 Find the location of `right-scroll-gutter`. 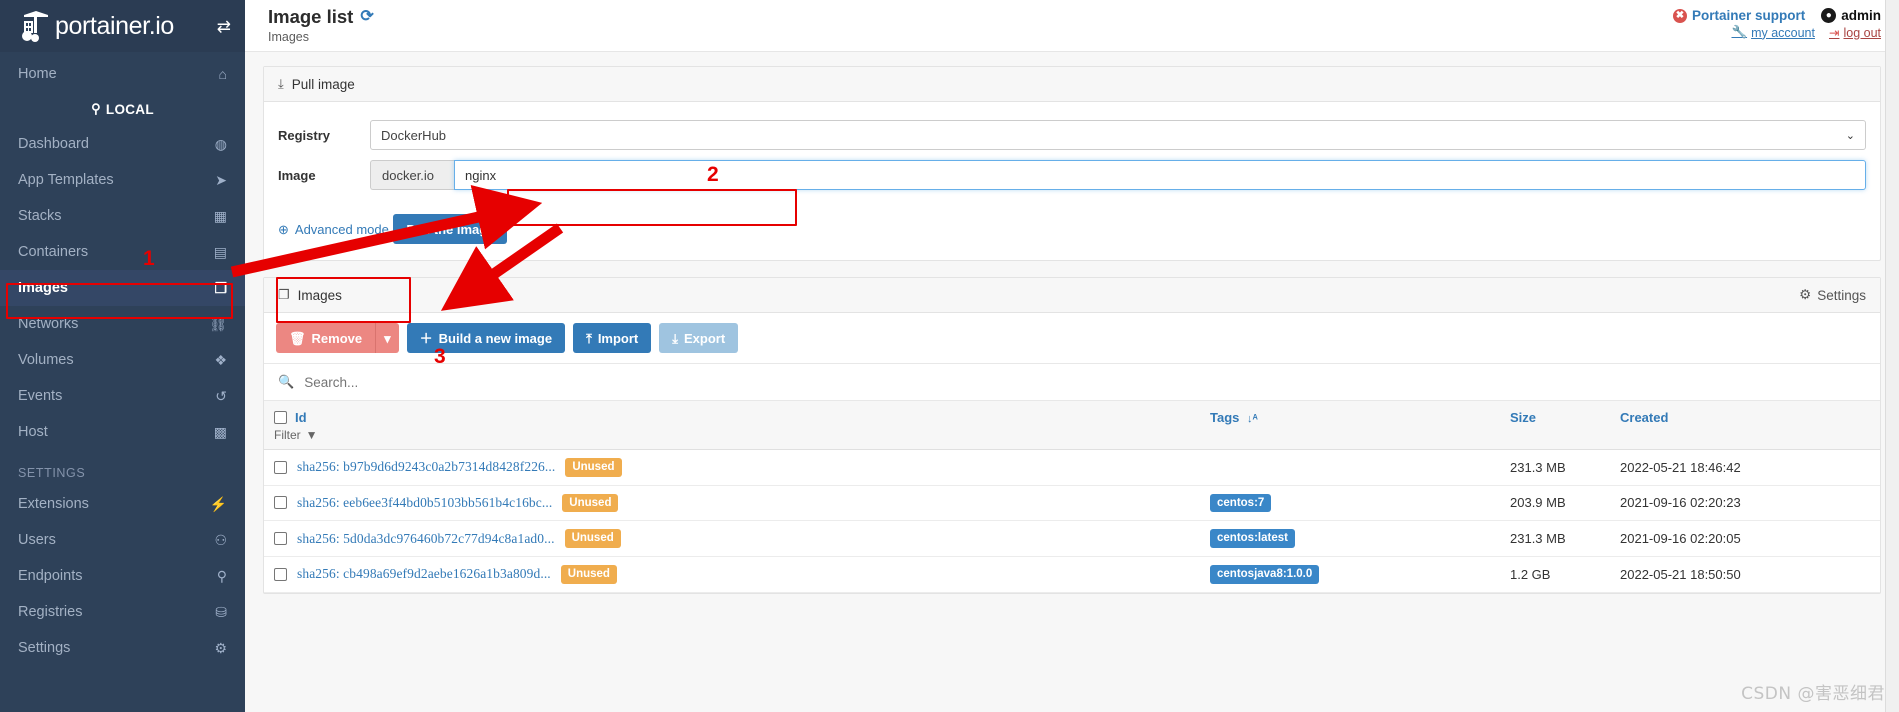

right-scroll-gutter is located at coordinates (1892, 356).